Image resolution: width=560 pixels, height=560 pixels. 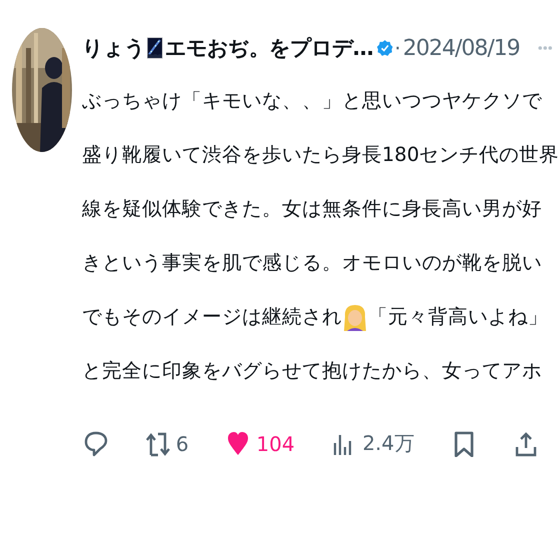 What do you see at coordinates (182, 444) in the screenshot?
I see `count-label: 6` at bounding box center [182, 444].